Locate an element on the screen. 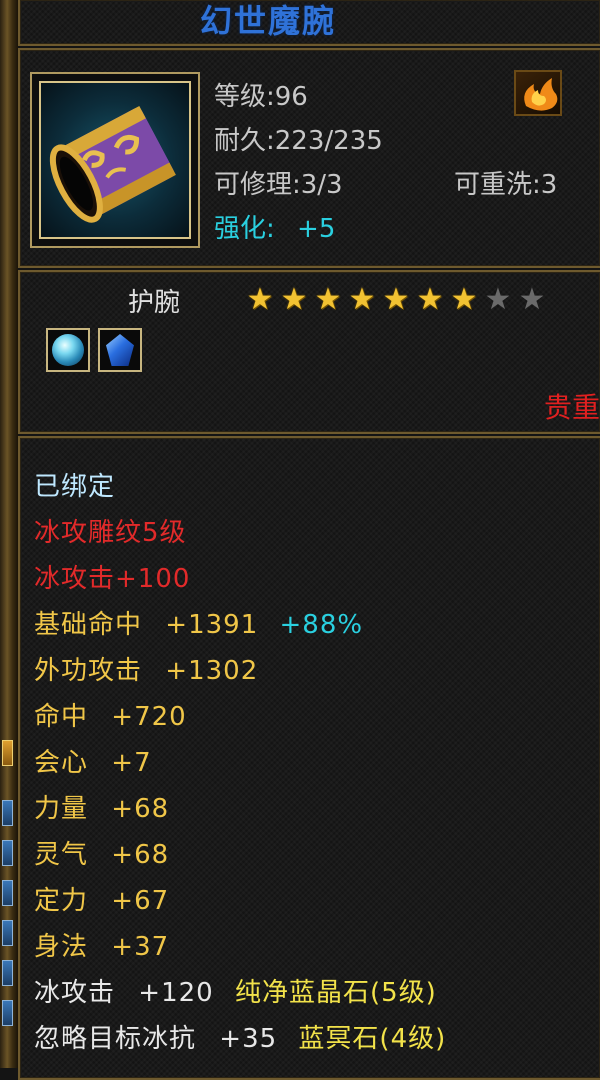 The height and width of the screenshot is (1080, 600). base-hit-line: 基础命中 +1391 +88% is located at coordinates (198, 622).